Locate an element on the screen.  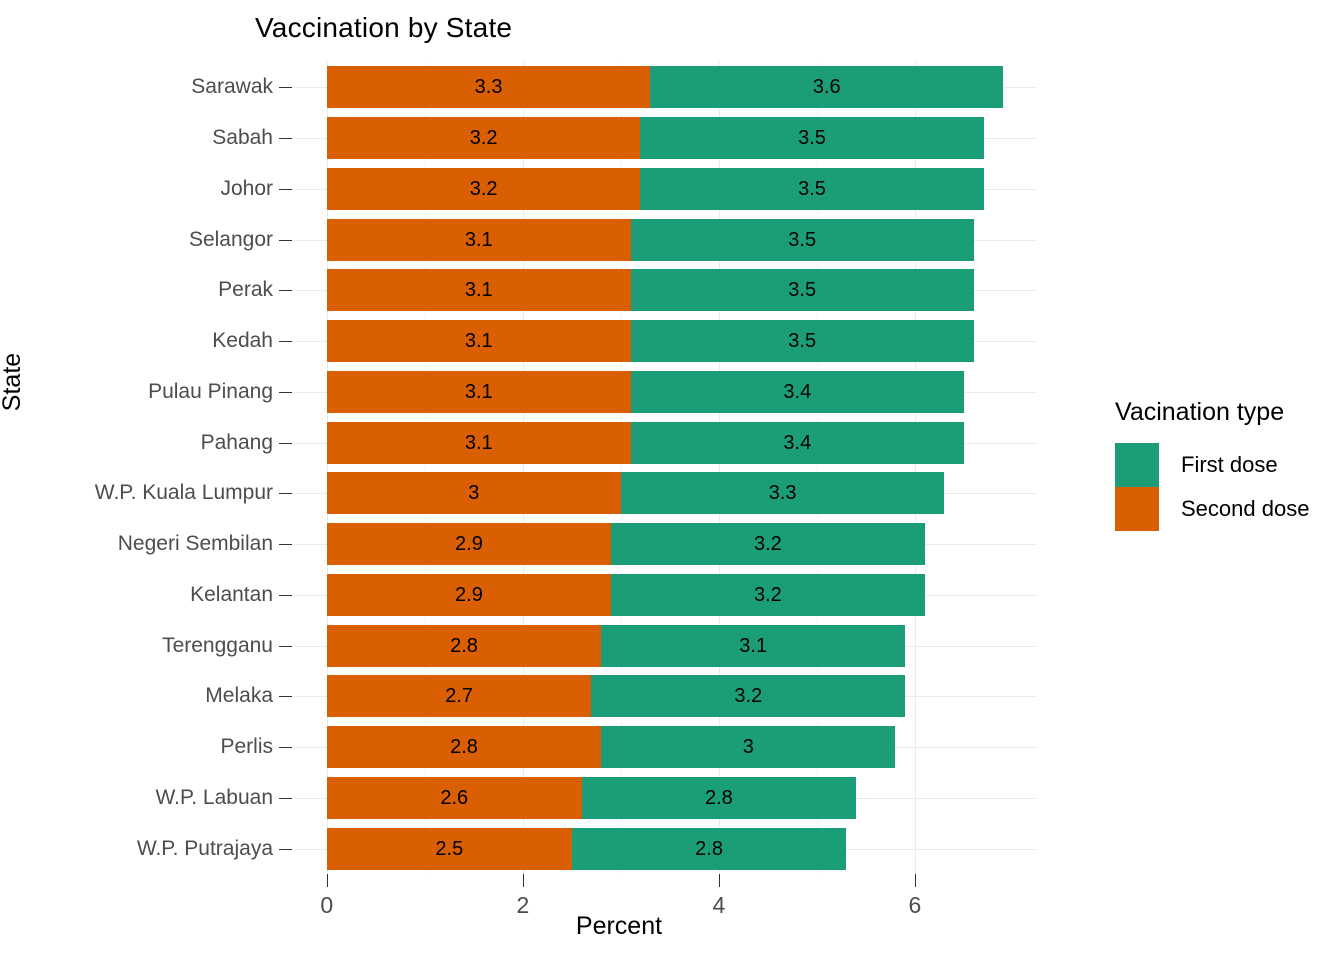
bar-row: 2.5 2.8 is located at coordinates (586, 848).